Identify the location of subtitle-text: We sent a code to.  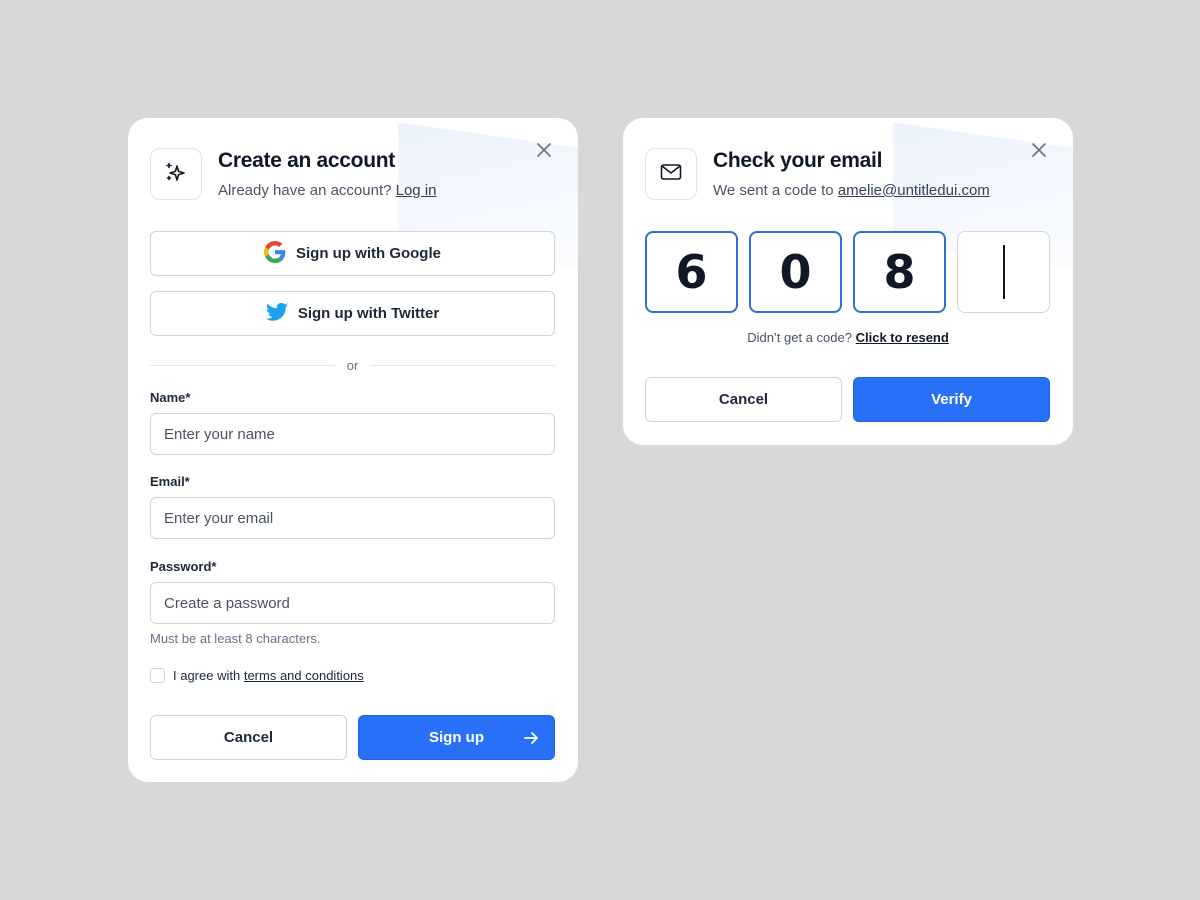
(773, 190).